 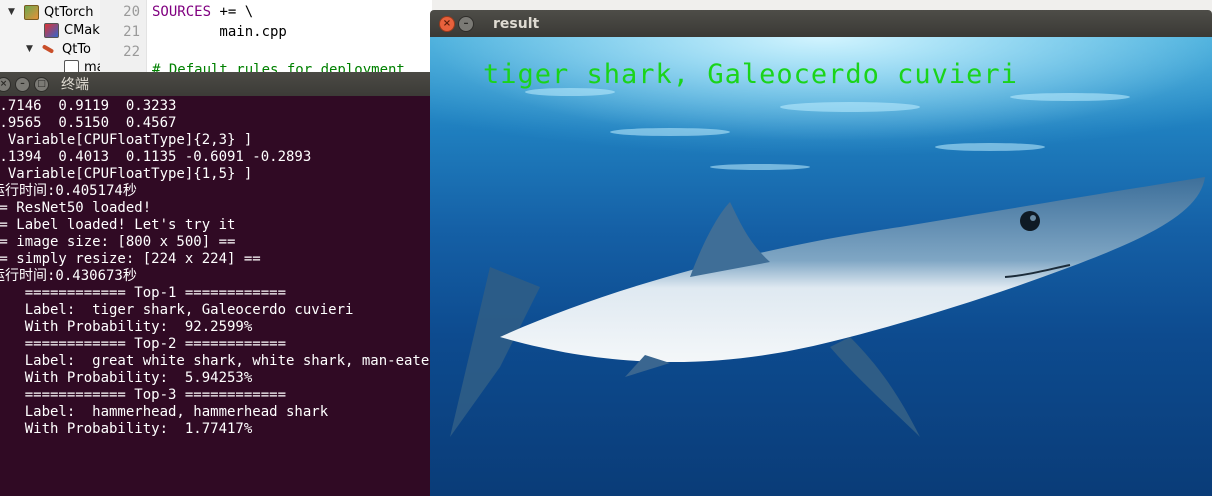 I want to click on tree-item-sources: ▼ QtTo, so click(x=58, y=49).